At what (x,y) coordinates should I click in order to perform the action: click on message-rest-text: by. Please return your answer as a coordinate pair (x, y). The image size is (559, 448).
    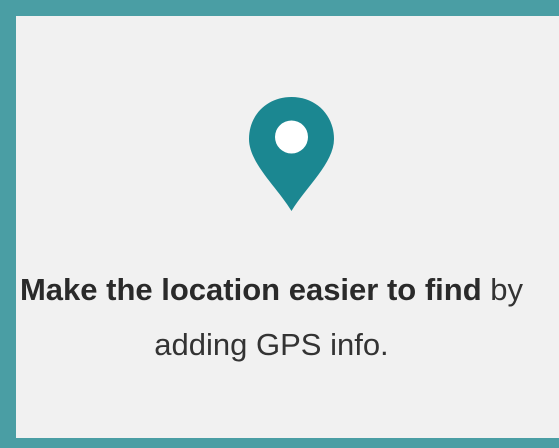
    Looking at the image, I should click on (502, 289).